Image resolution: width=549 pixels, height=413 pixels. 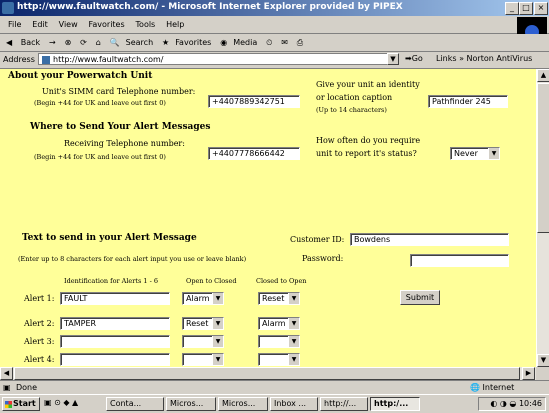 What do you see at coordinates (317, 239) in the screenshot?
I see `customer-id-label: Customer ID:` at bounding box center [317, 239].